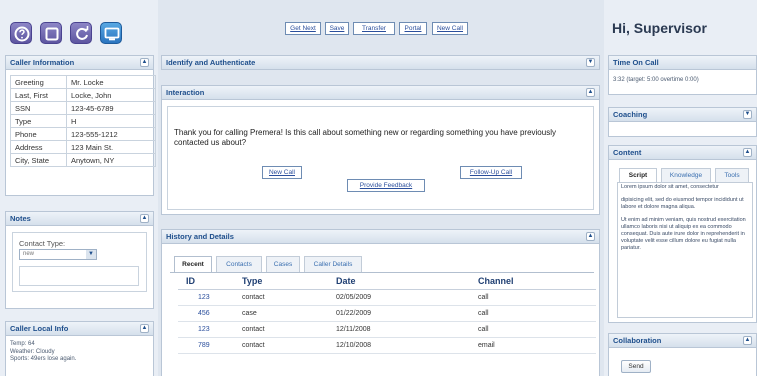 The height and width of the screenshot is (376, 757). What do you see at coordinates (303, 28) in the screenshot?
I see `get-next-button: Get Next` at bounding box center [303, 28].